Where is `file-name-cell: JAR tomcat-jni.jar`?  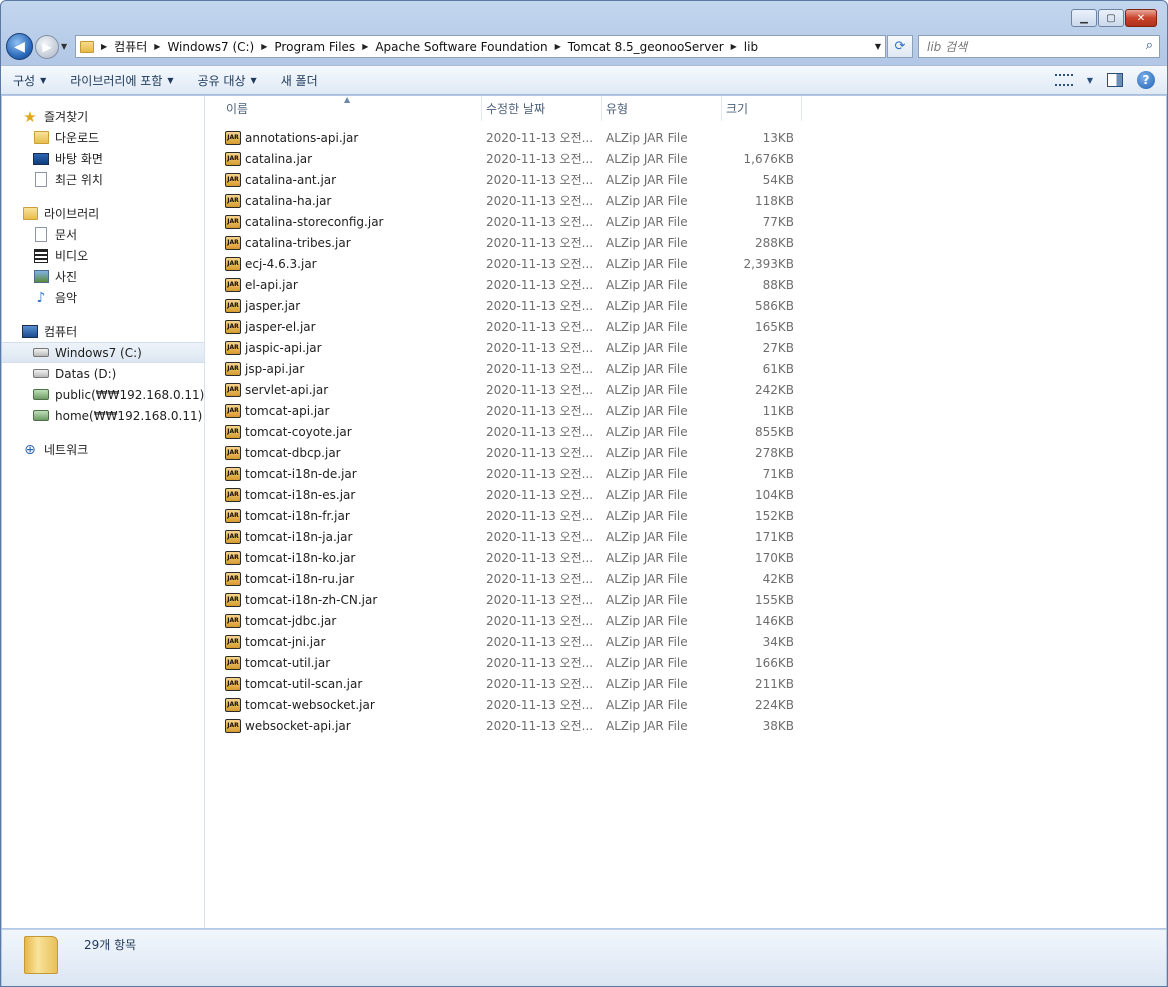 file-name-cell: JAR tomcat-jni.jar is located at coordinates (352, 641).